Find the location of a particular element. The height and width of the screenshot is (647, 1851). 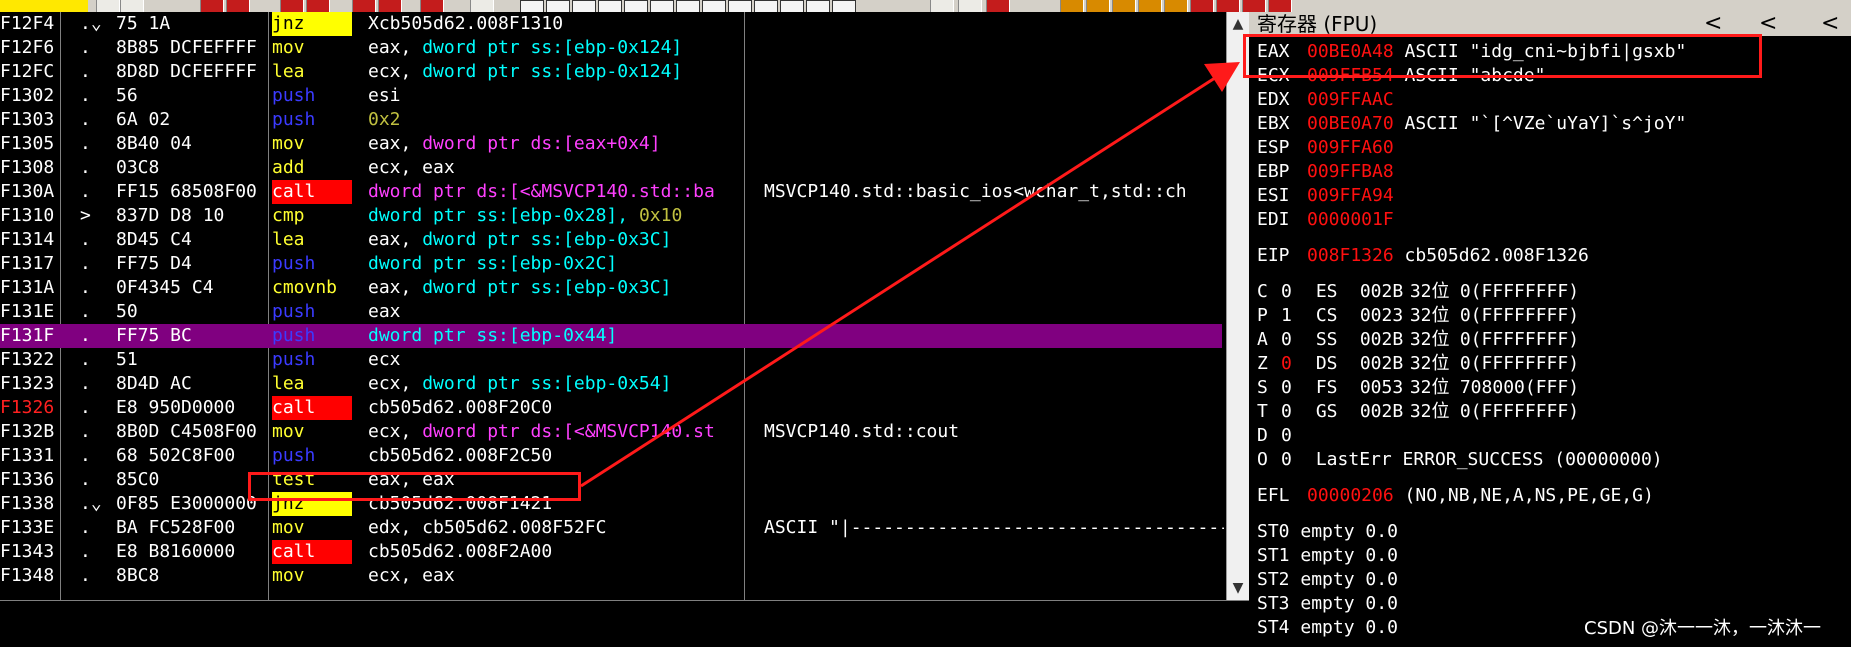

flag-row: C0 ES 002B 32位 0(FFFFFFFF) is located at coordinates (1418, 292).